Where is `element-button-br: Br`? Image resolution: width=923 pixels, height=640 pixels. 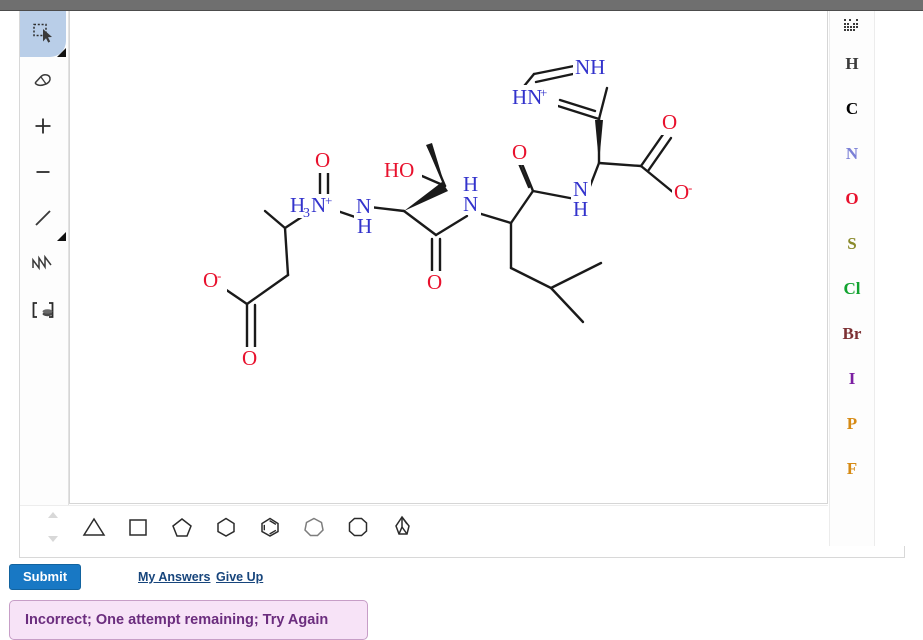 element-button-br: Br is located at coordinates (852, 333).